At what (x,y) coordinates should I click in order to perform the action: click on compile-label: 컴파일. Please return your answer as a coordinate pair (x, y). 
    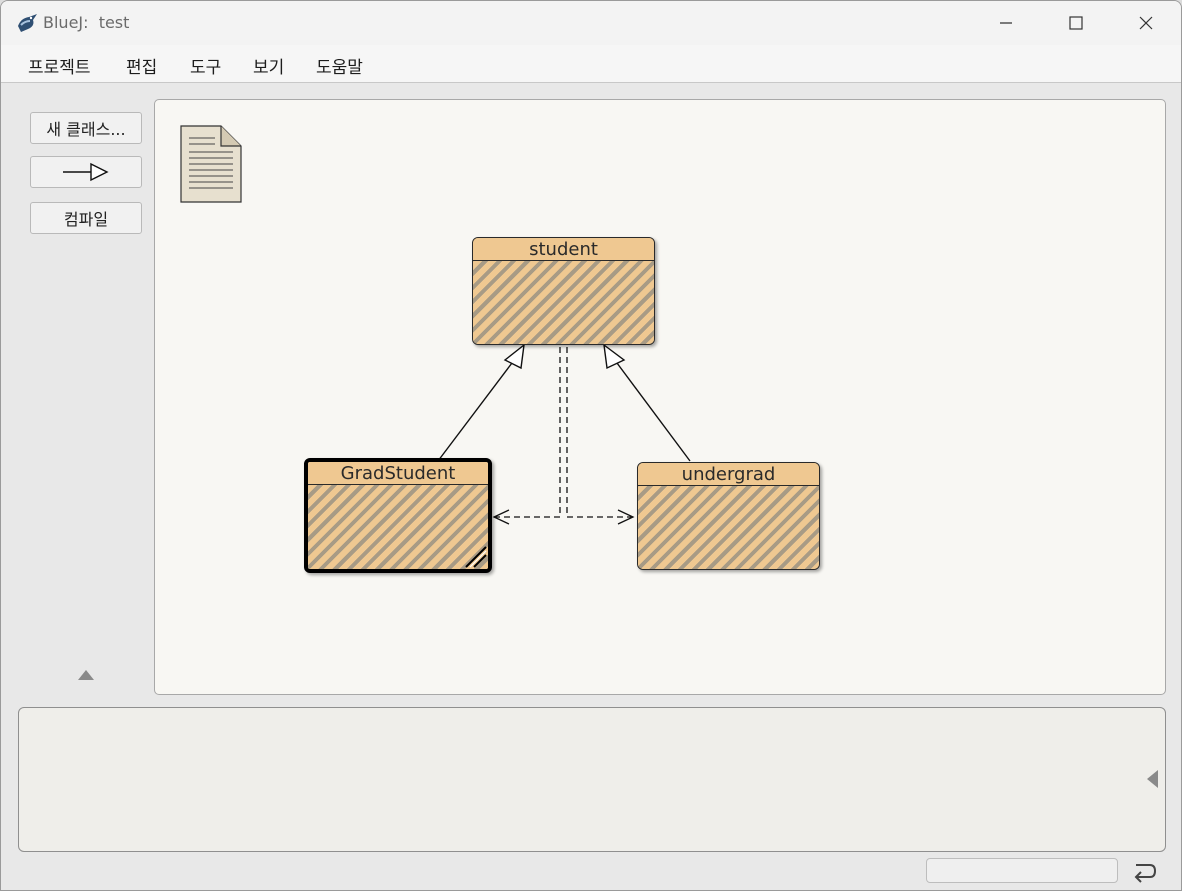
    Looking at the image, I should click on (86, 219).